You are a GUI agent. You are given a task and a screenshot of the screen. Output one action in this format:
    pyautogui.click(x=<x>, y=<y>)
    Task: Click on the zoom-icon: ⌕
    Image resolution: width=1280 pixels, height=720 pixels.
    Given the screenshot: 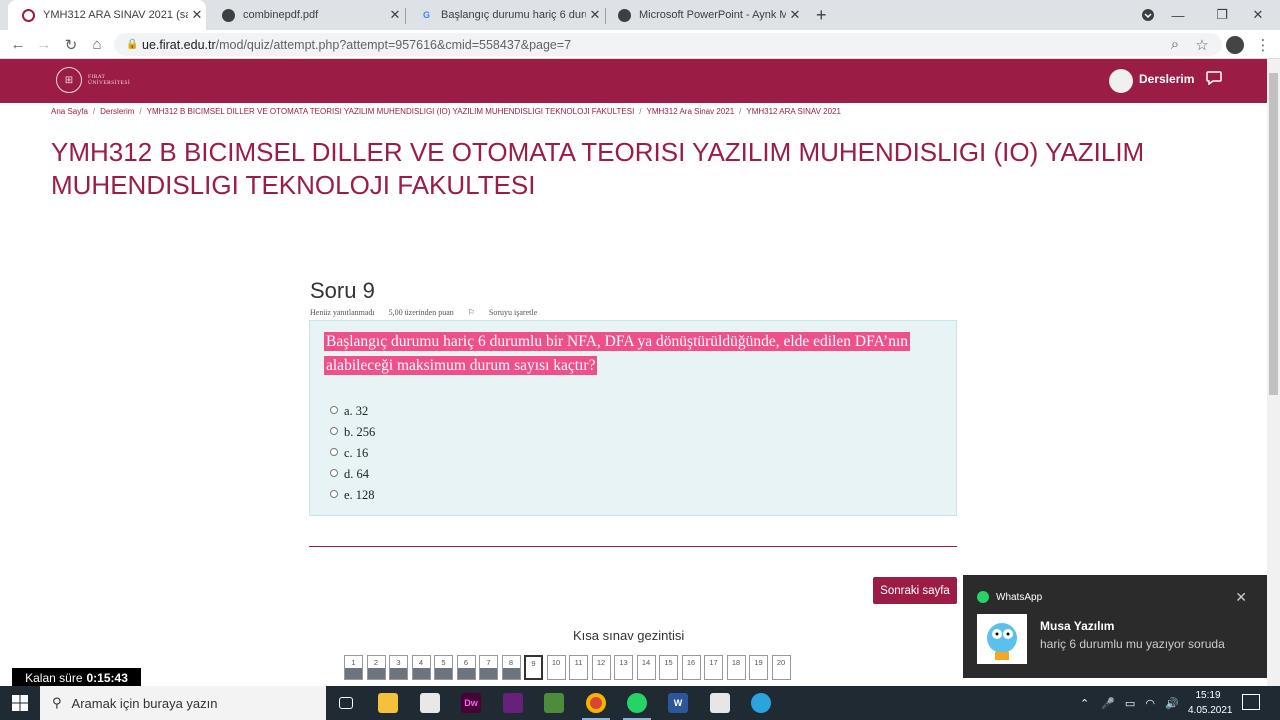 What is the action you would take?
    pyautogui.click(x=1175, y=44)
    